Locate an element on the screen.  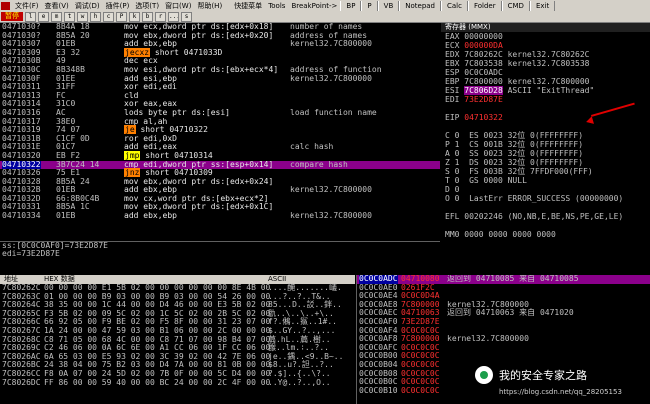
register-row: EFL 00202246 (NO,NB,E,BE,NS,PE,GE,LE) is located at coordinates (545, 216).